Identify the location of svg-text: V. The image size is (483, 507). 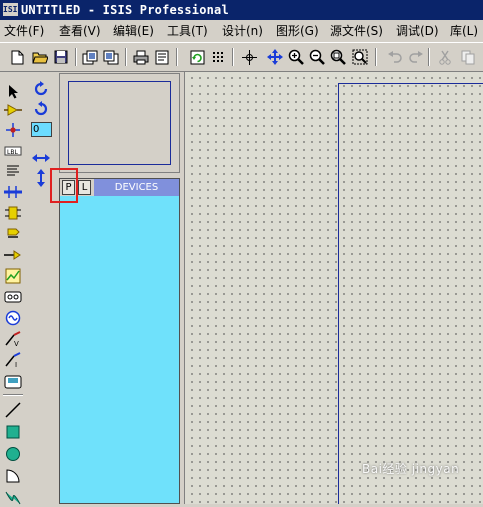
(16, 343).